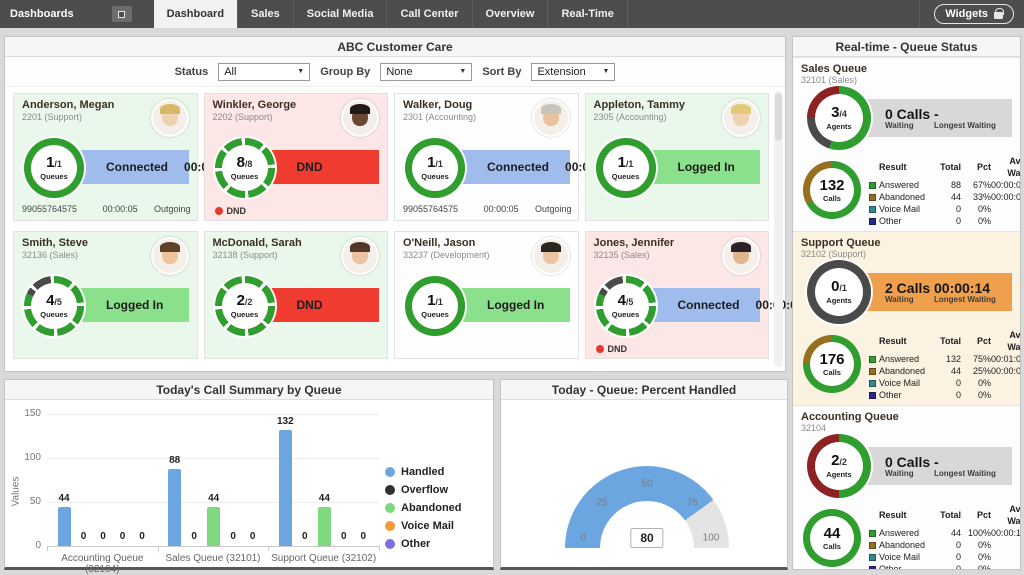 Image resolution: width=1024 pixels, height=575 pixels. What do you see at coordinates (984, 383) in the screenshot?
I see `result-pct: 0%` at bounding box center [984, 383].